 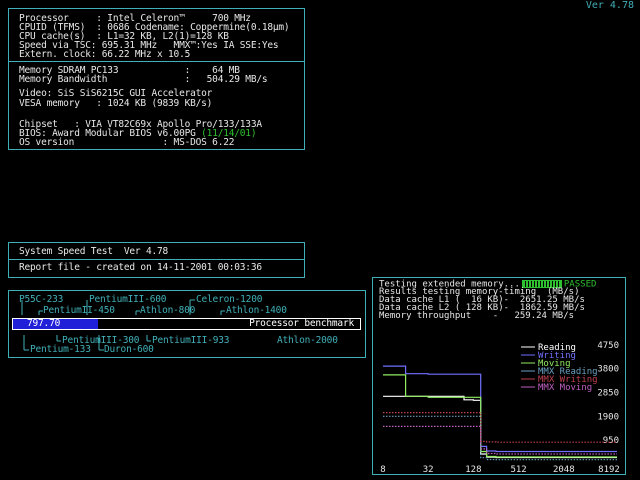 What do you see at coordinates (191, 340) in the screenshot?
I see `cpu-label-pentiumiii-933: PentiumIII-933` at bounding box center [191, 340].